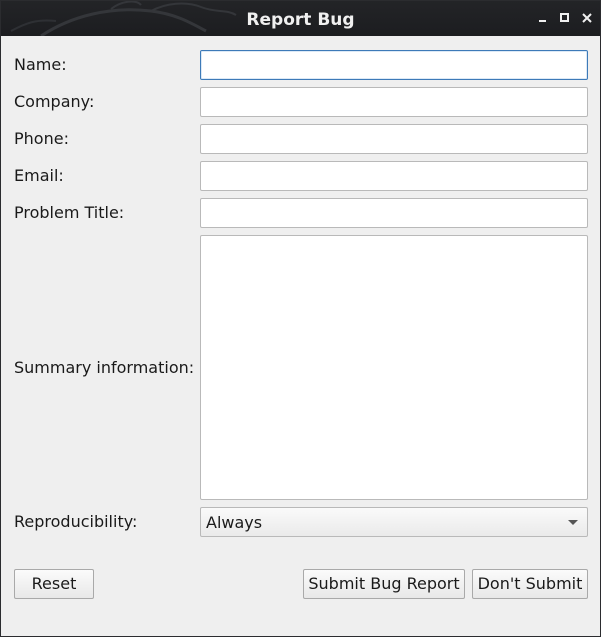 This screenshot has height=637, width=601. I want to click on submit-bug-report-button: Submit Bug Report, so click(384, 584).